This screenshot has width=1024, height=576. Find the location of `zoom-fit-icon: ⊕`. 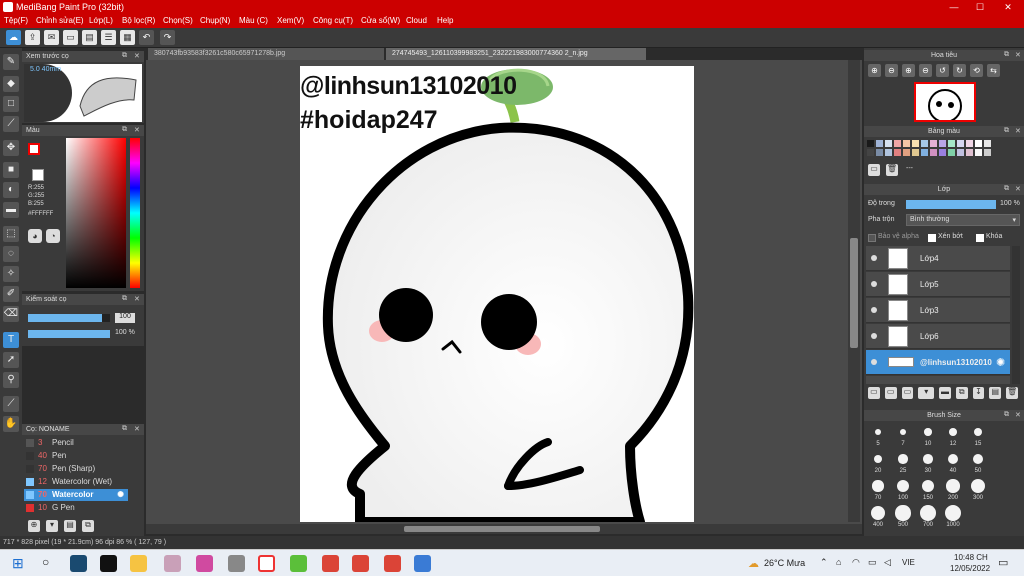

zoom-fit-icon: ⊕ is located at coordinates (908, 70).